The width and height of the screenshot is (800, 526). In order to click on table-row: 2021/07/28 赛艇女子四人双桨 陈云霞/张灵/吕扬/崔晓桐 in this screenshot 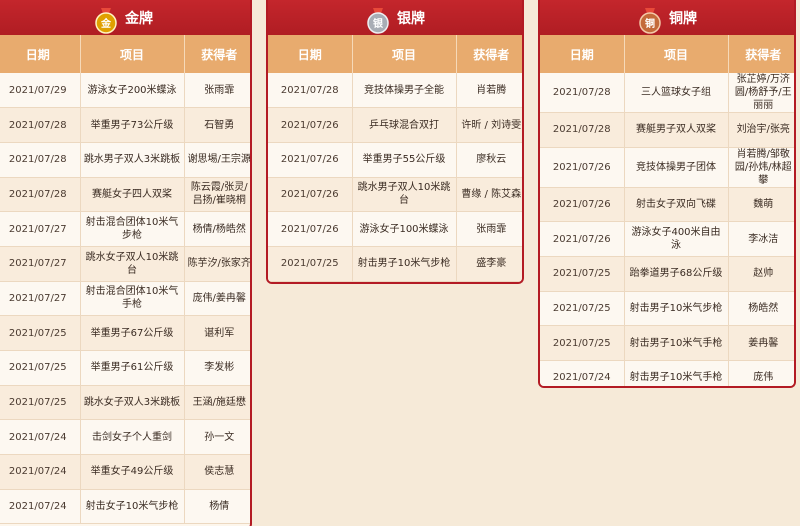, I will do `click(125, 195)`.